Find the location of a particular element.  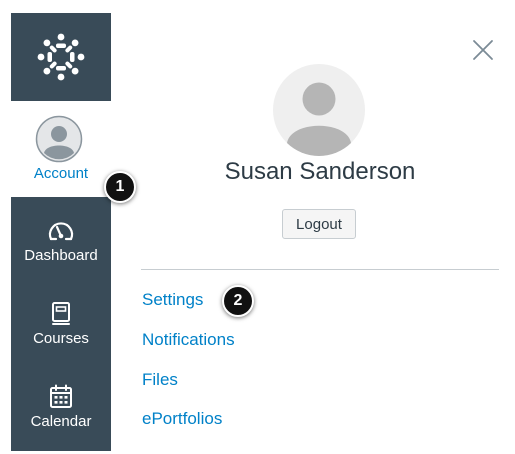

nav-item-courses: Courses is located at coordinates (61, 330).